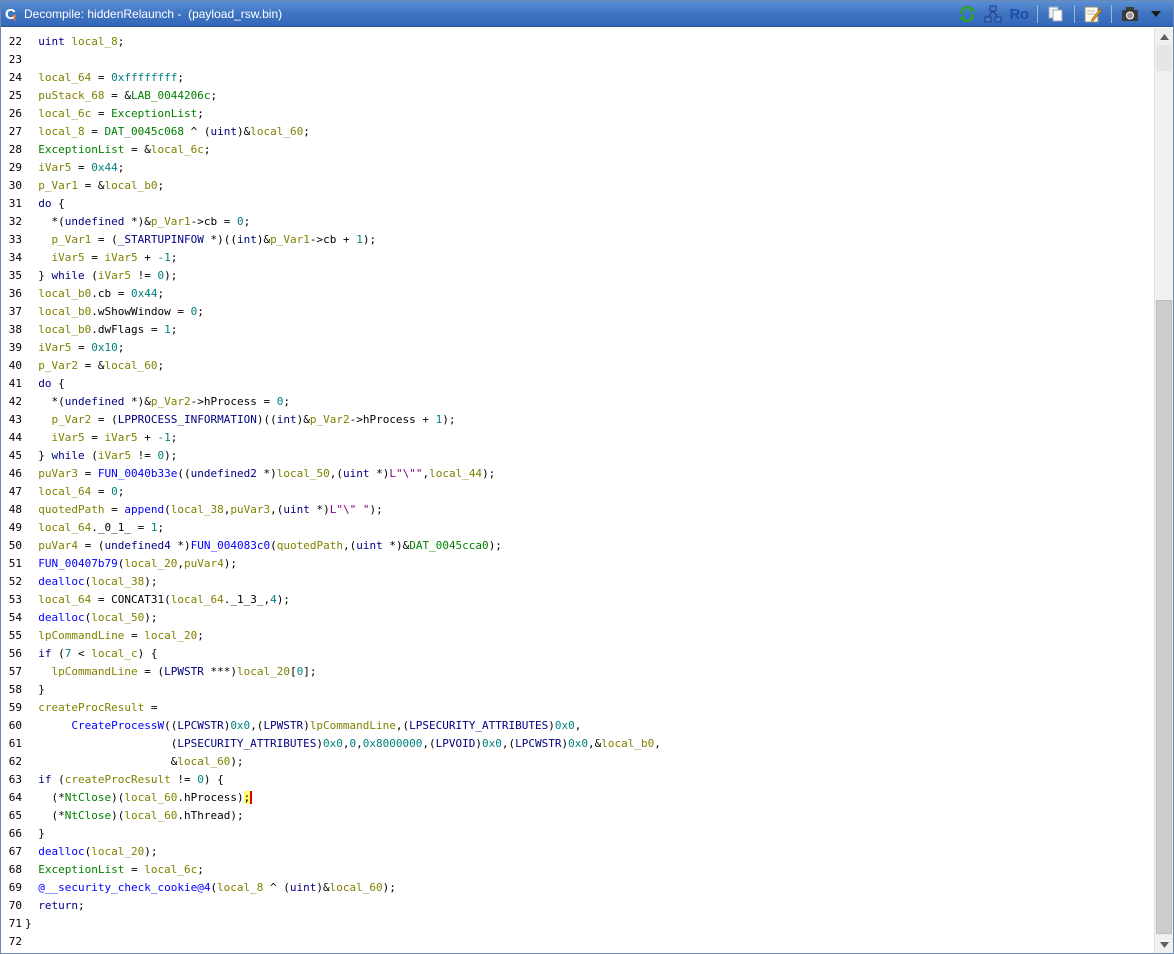  I want to click on code-line: 47 local_64 = 0;, so click(577, 492).